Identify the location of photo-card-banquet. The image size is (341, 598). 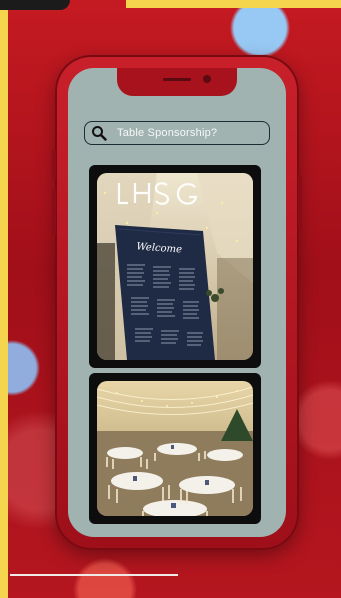
(175, 448).